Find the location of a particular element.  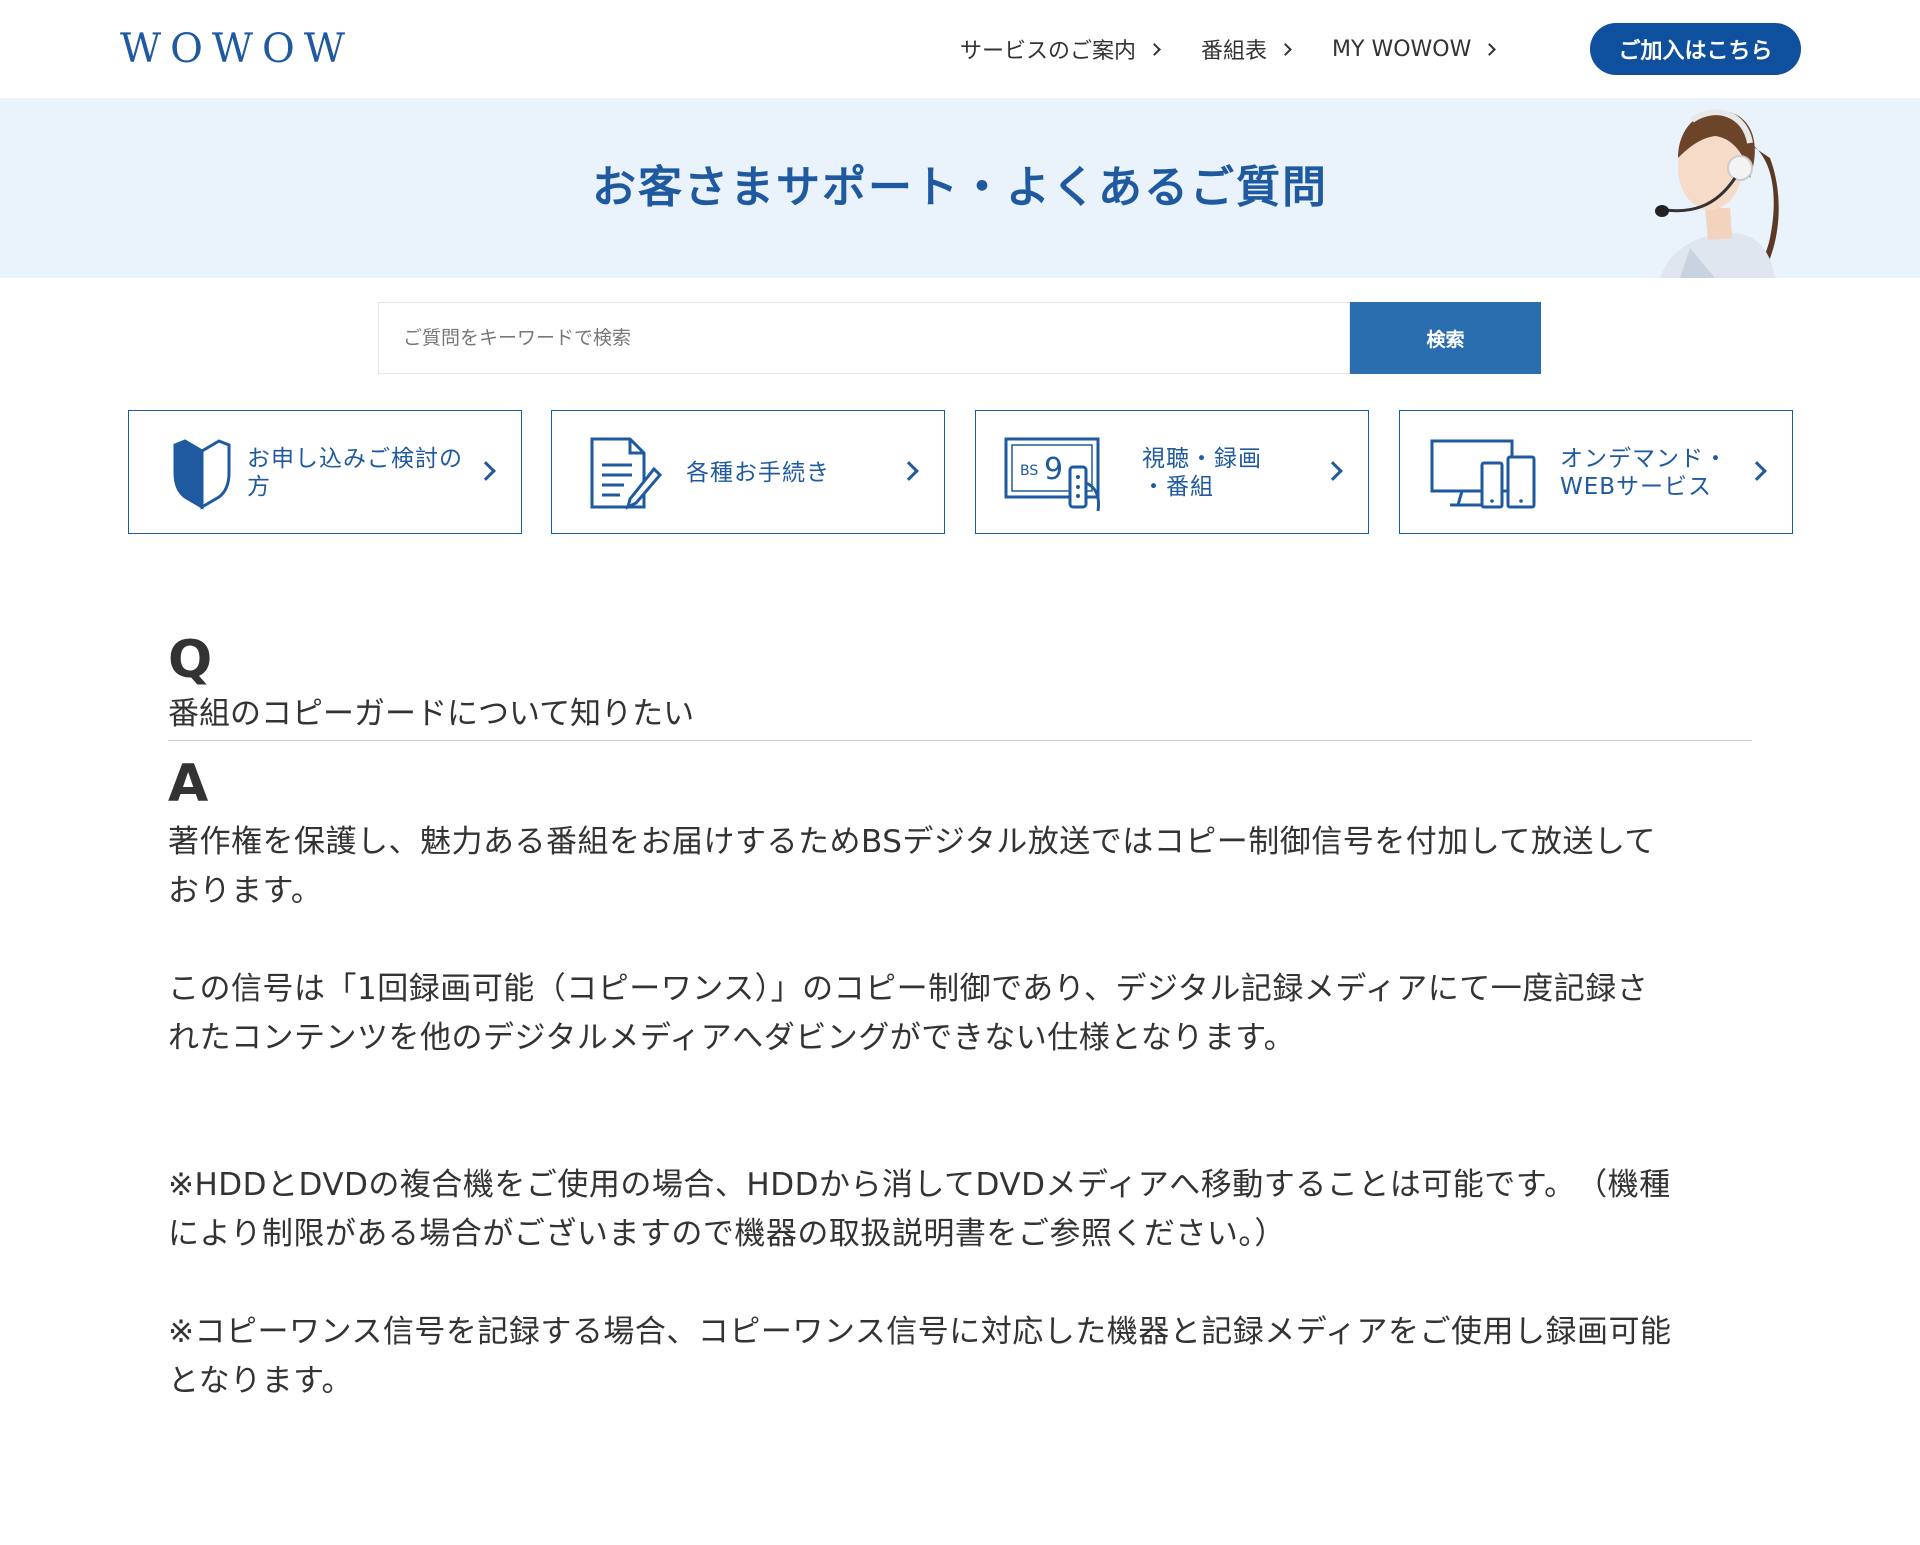

site-header: WOWOW サービスのご案内 番組表 MY WOWOW ご加入はこちら is located at coordinates (960, 49).